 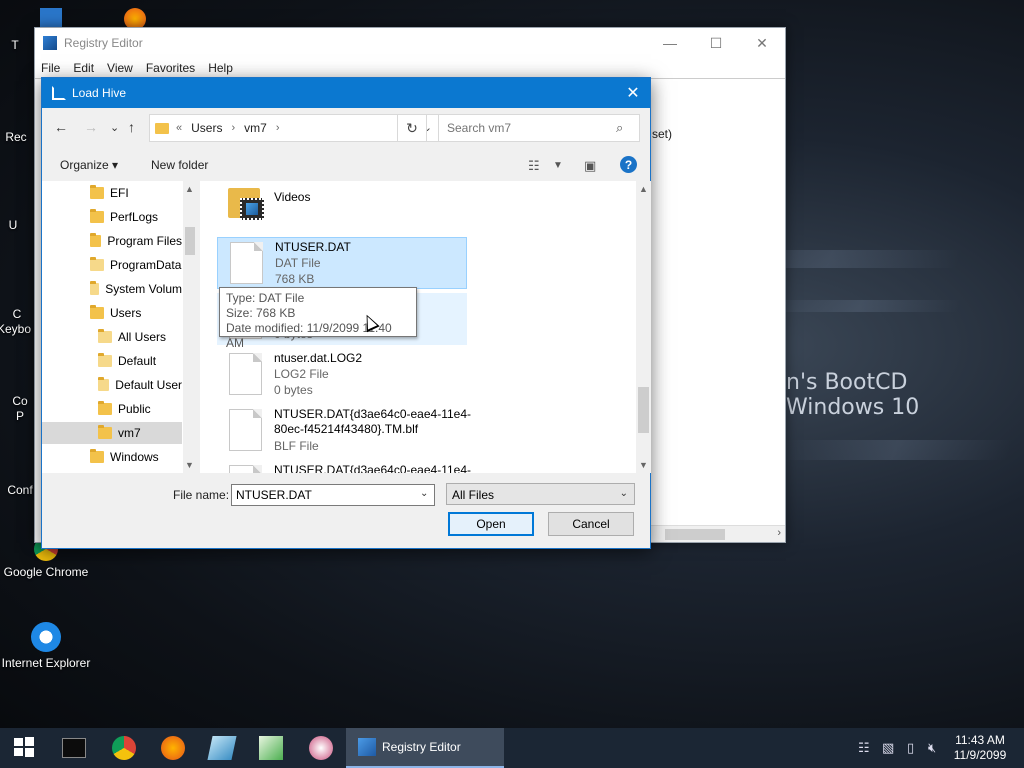 What do you see at coordinates (255, 128) in the screenshot?
I see `breadcrumb-vm7: vm7` at bounding box center [255, 128].